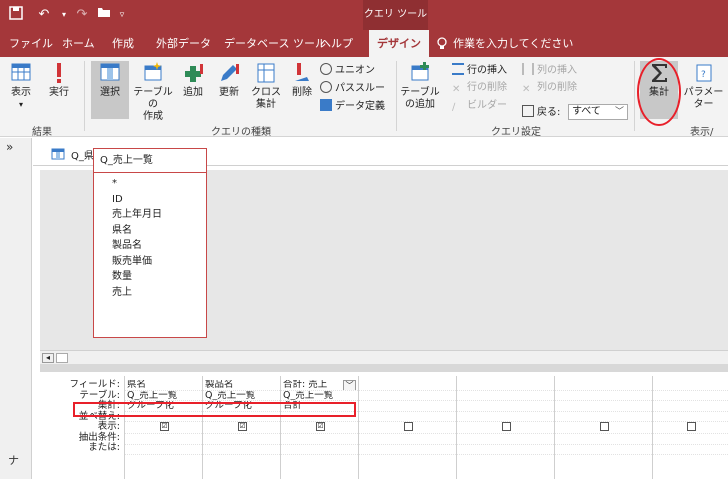 This screenshot has width=728, height=479. I want to click on delete-columns-button: ✕ 列の削除, so click(549, 88).